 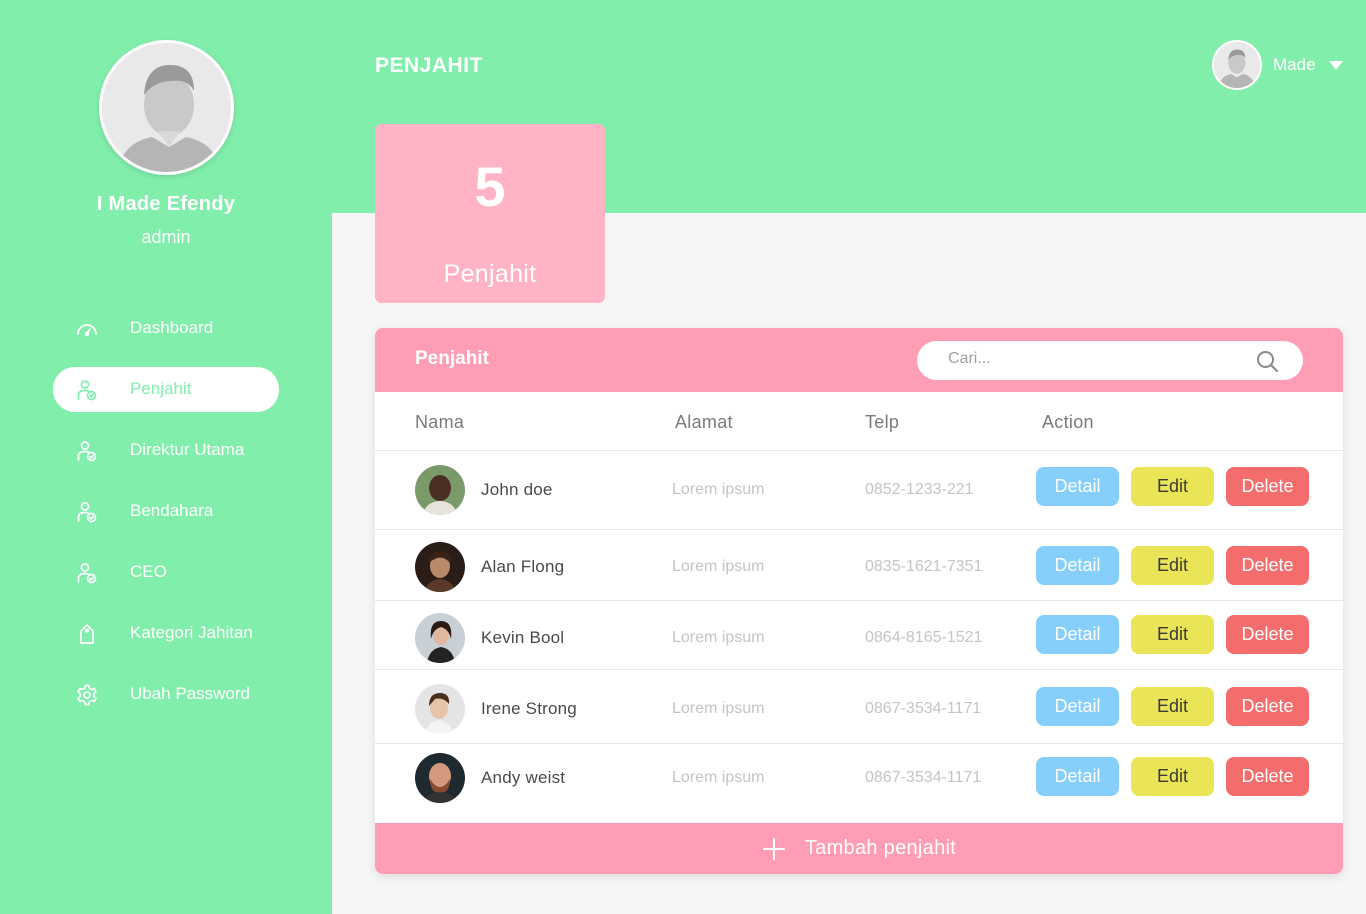 I want to click on row-name: Alan Flong, so click(x=523, y=566).